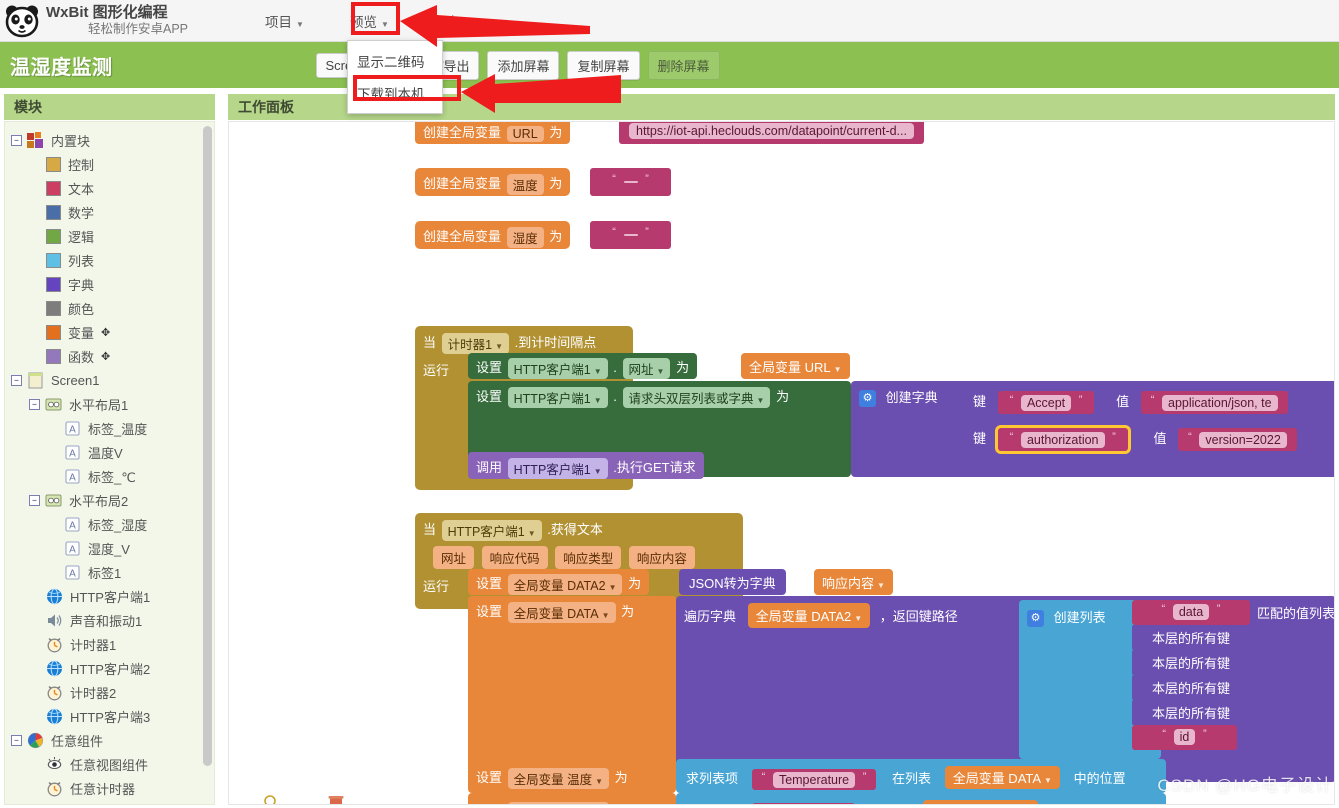  Describe the element at coordinates (493, 235) in the screenshot. I see `block-create-global-humidity: 创建全局变量 湿度 为` at that location.